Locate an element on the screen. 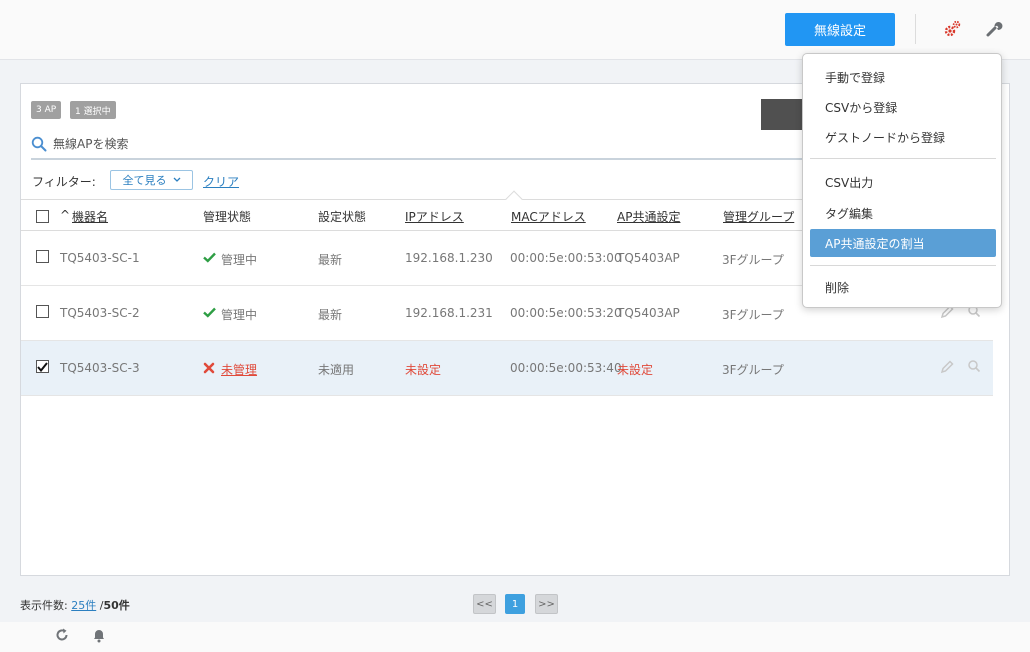 The height and width of the screenshot is (652, 1030). clear-filter-link: クリア is located at coordinates (221, 181).